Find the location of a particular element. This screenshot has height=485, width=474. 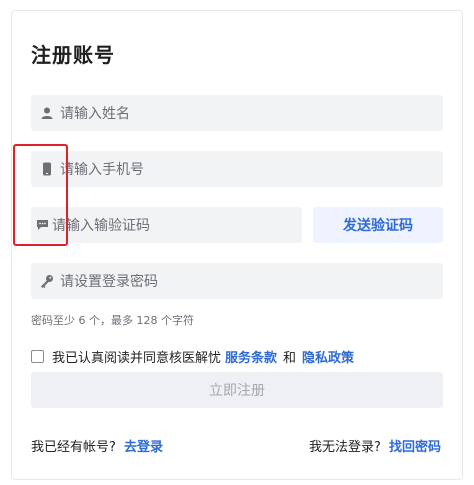

terms-link: 服务条款 is located at coordinates (251, 356).